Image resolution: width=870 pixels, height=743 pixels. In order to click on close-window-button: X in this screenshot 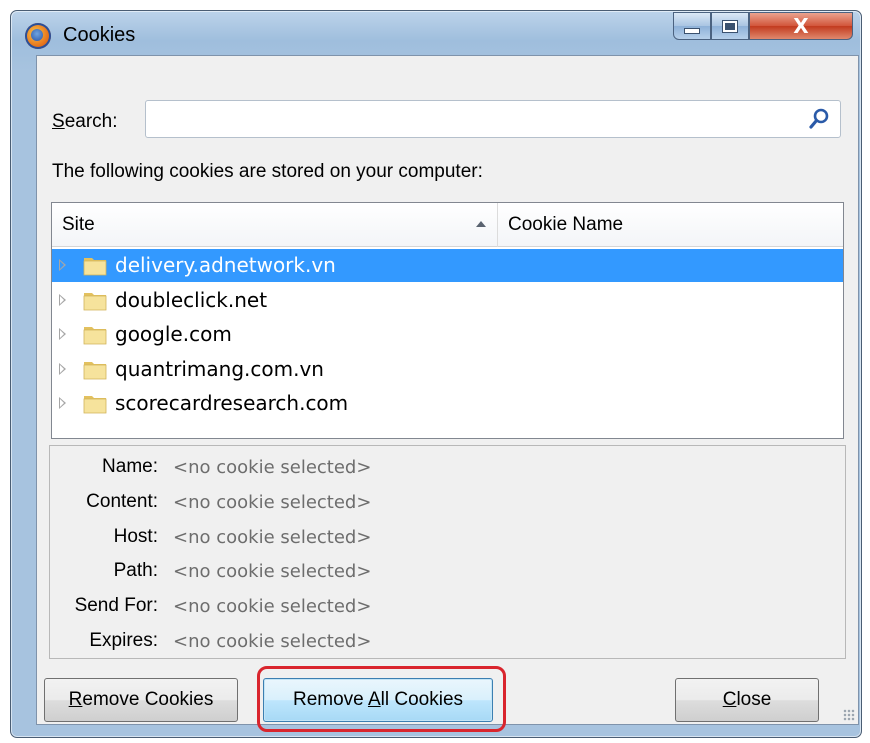, I will do `click(801, 26)`.